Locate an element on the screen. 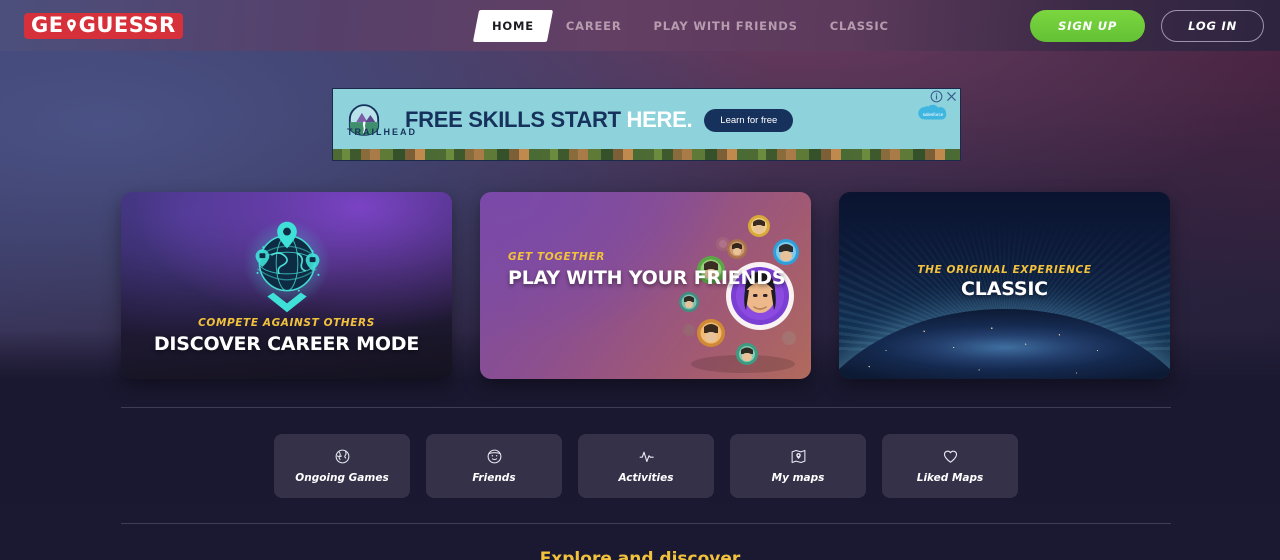 The height and width of the screenshot is (560, 1280). classic-card-text: THE ORIGINAL EXPERIENCE CLASSIC is located at coordinates (1004, 282).